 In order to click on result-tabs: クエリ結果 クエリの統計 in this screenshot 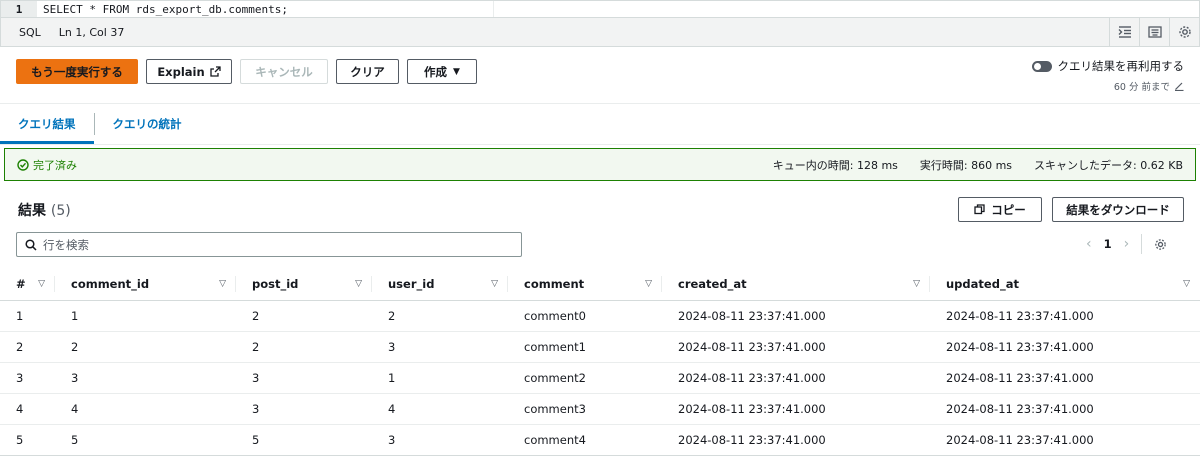, I will do `click(100, 124)`.